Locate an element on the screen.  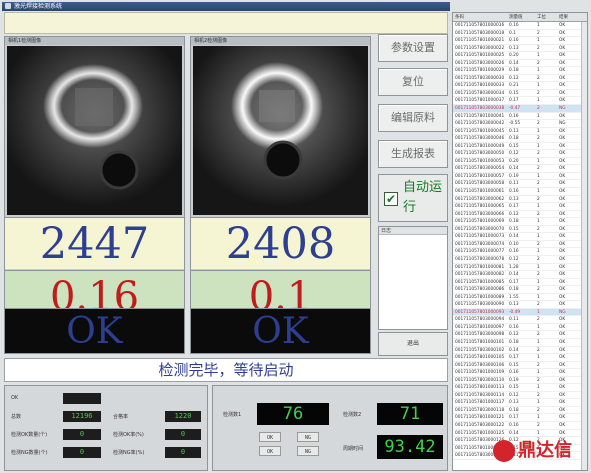
column-header-result: 结果 is located at coordinates (570, 17).